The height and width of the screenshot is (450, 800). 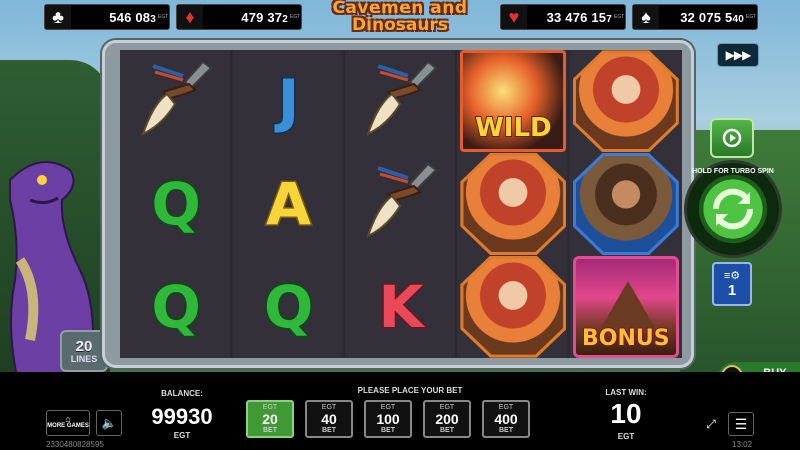 I want to click on spades-icon: ♠, so click(x=646, y=17).